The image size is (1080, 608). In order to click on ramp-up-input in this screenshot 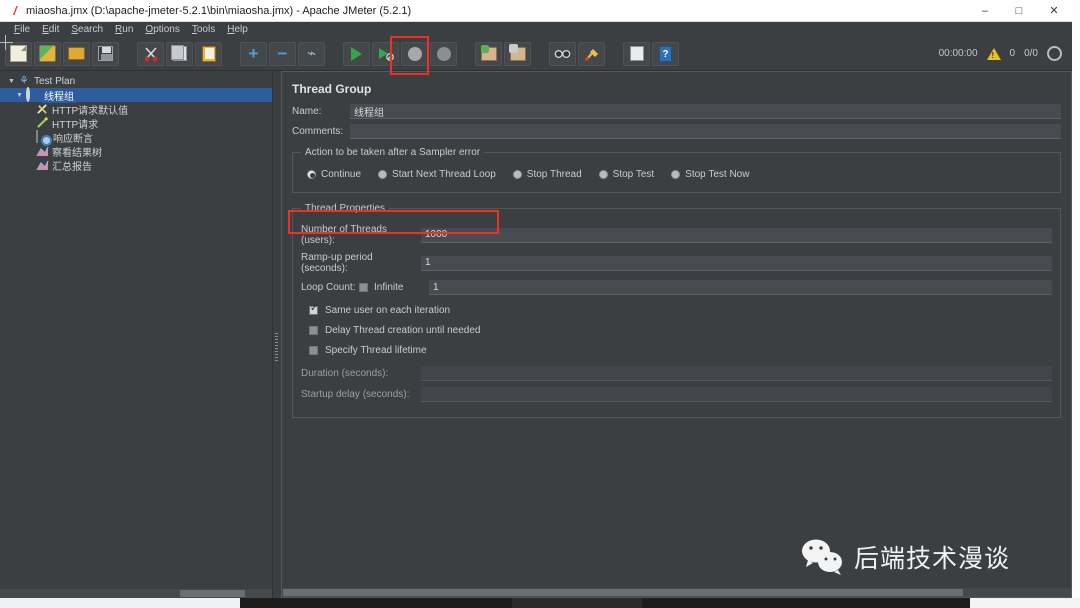, I will do `click(736, 263)`.